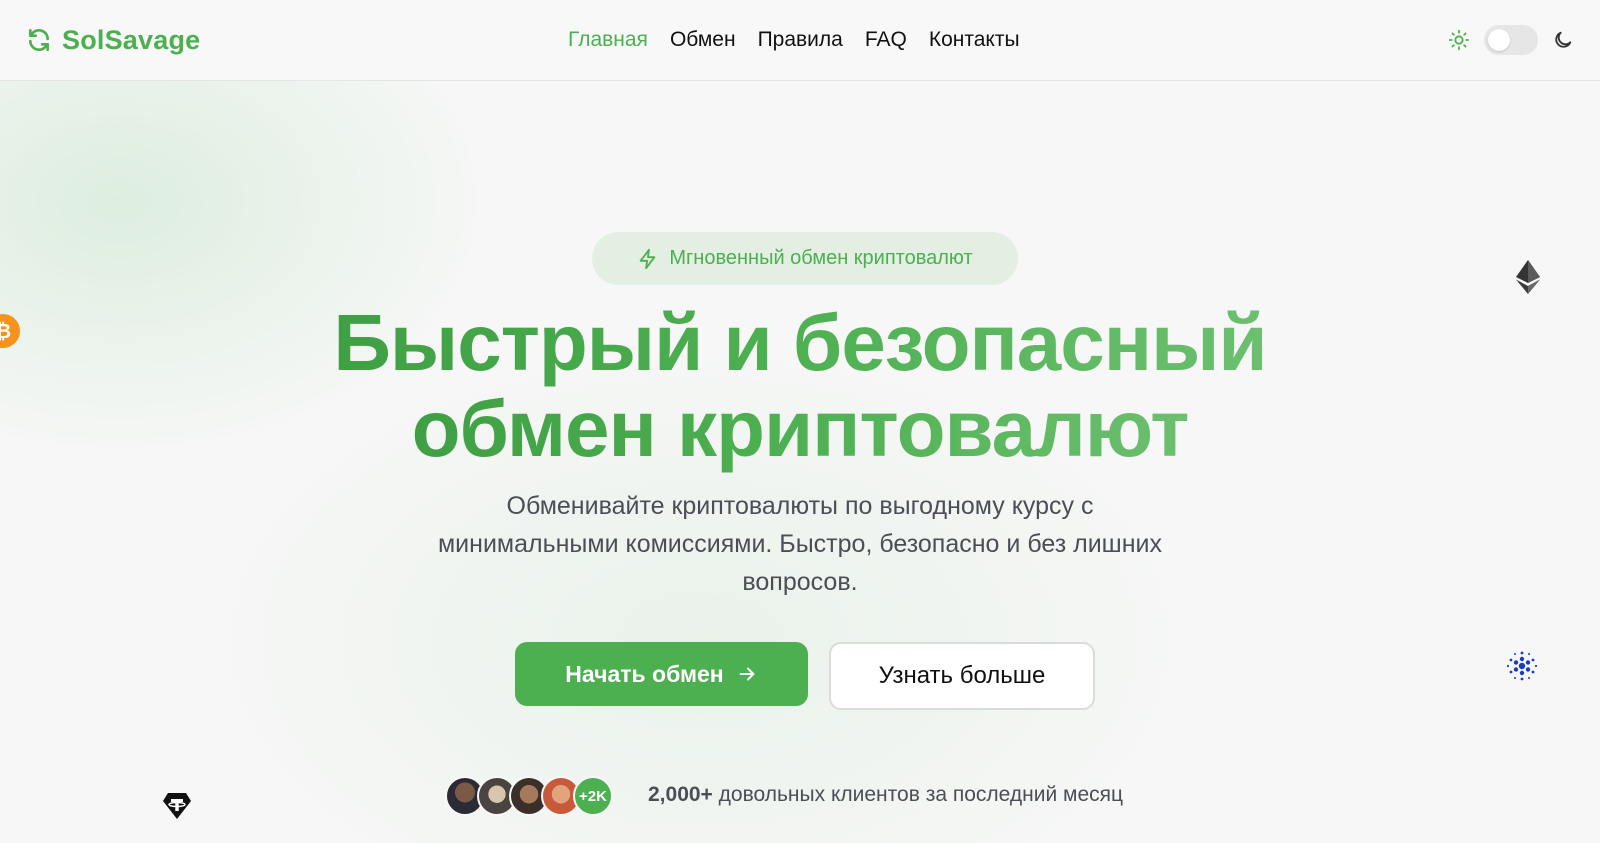  I want to click on nav-link-contacts: Контакты, so click(974, 40).